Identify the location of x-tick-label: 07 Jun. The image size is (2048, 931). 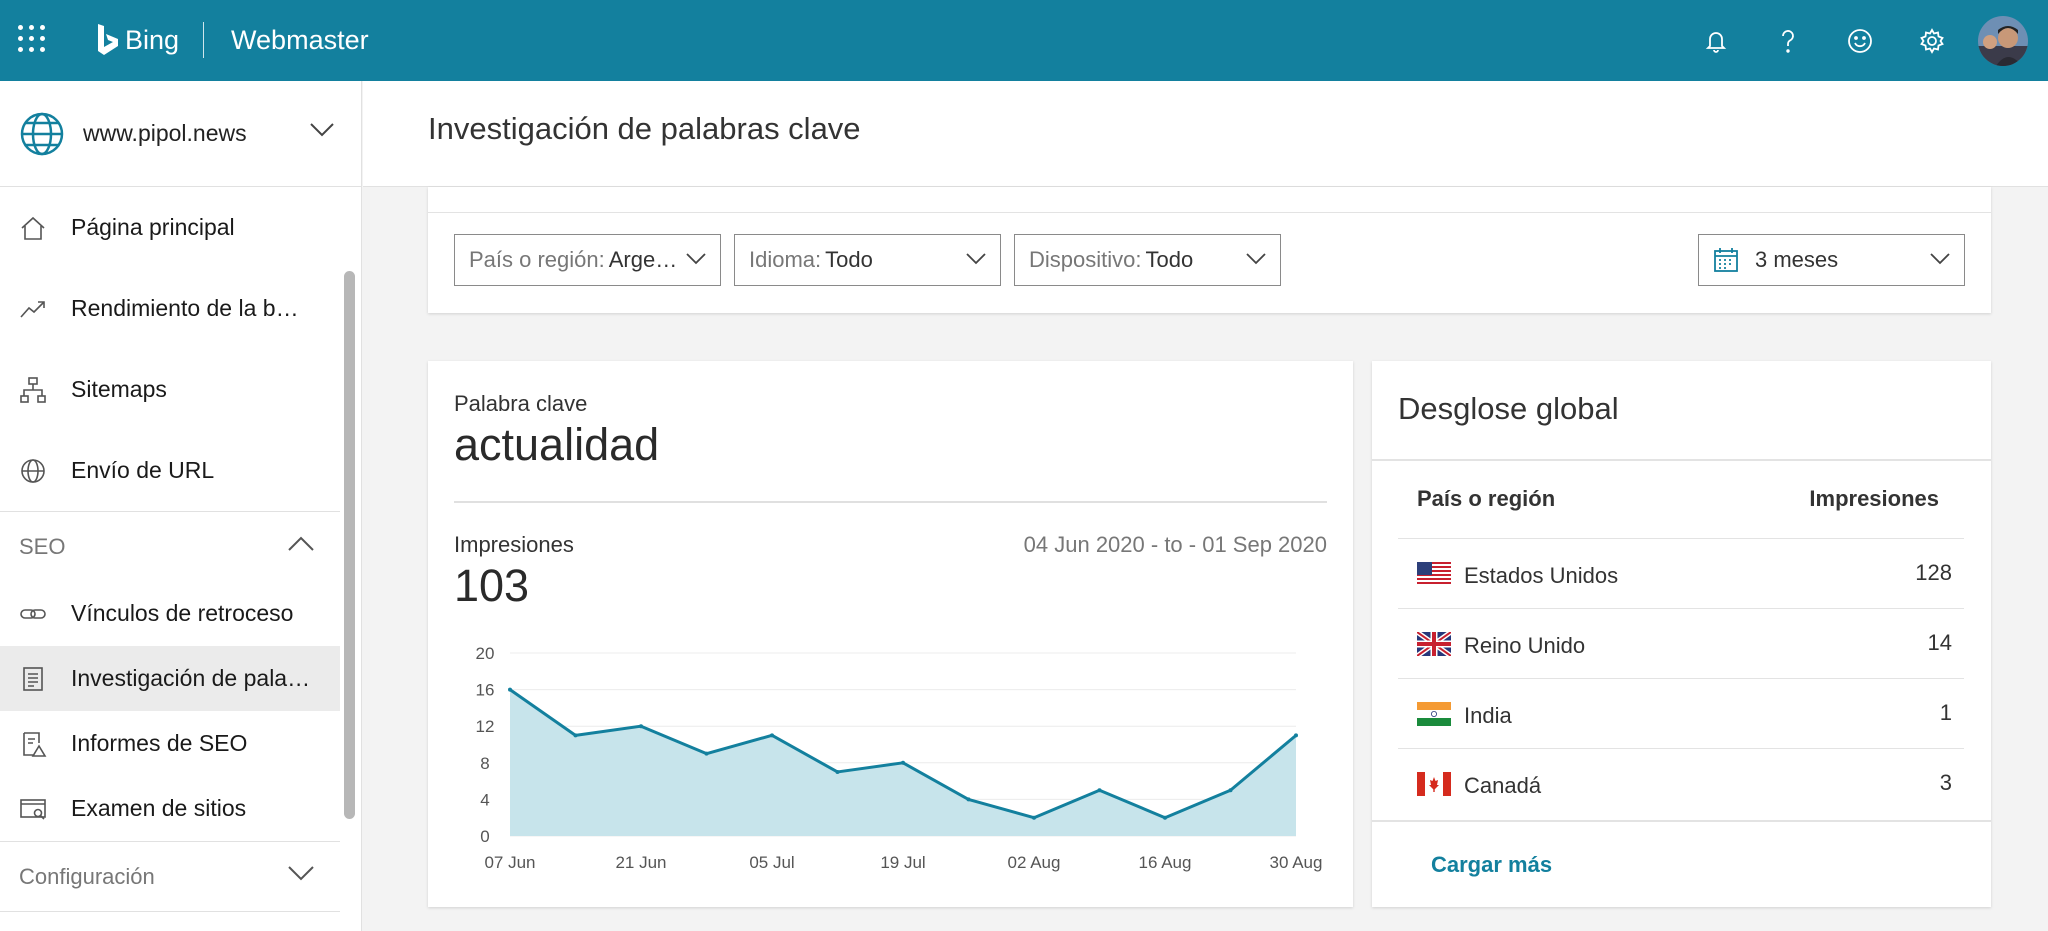
(509, 862).